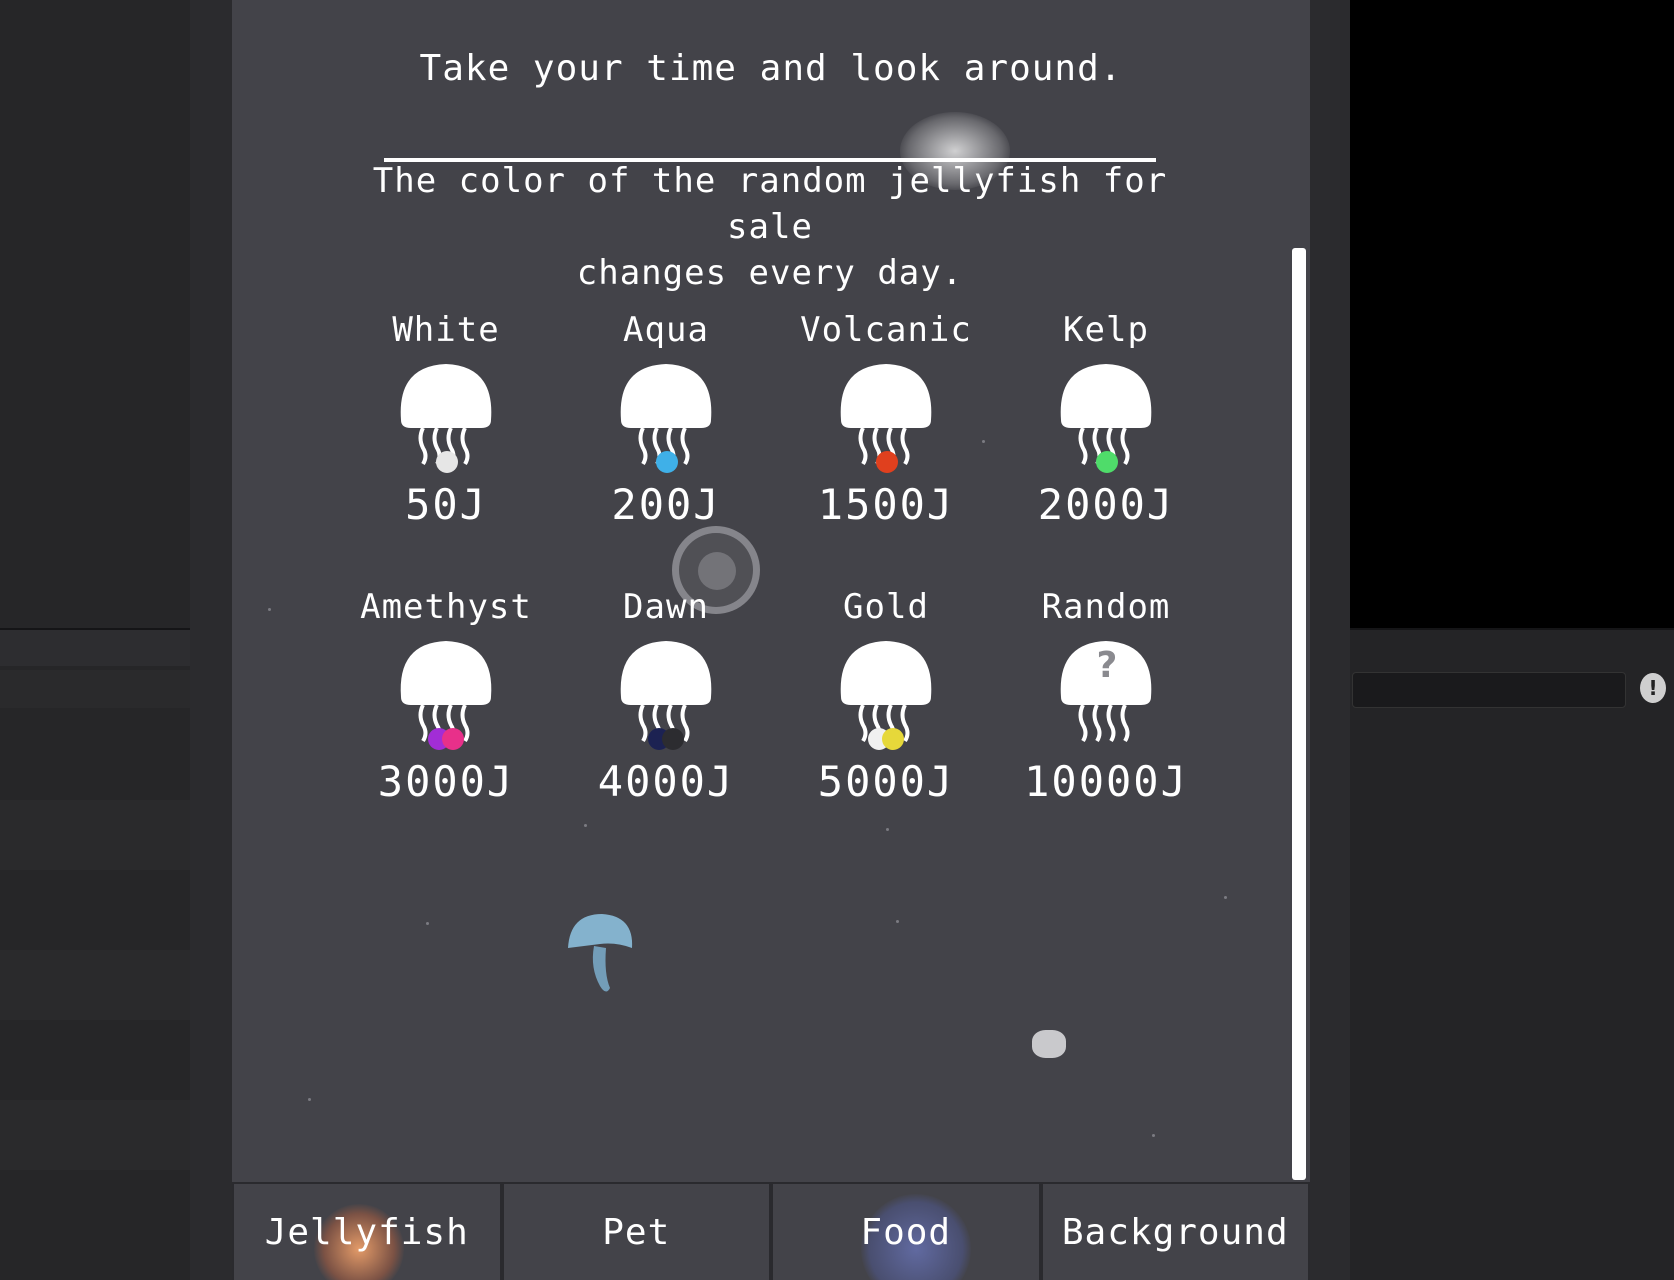 The image size is (1674, 1280). Describe the element at coordinates (446, 607) in the screenshot. I see `item-name: Amethyst` at that location.